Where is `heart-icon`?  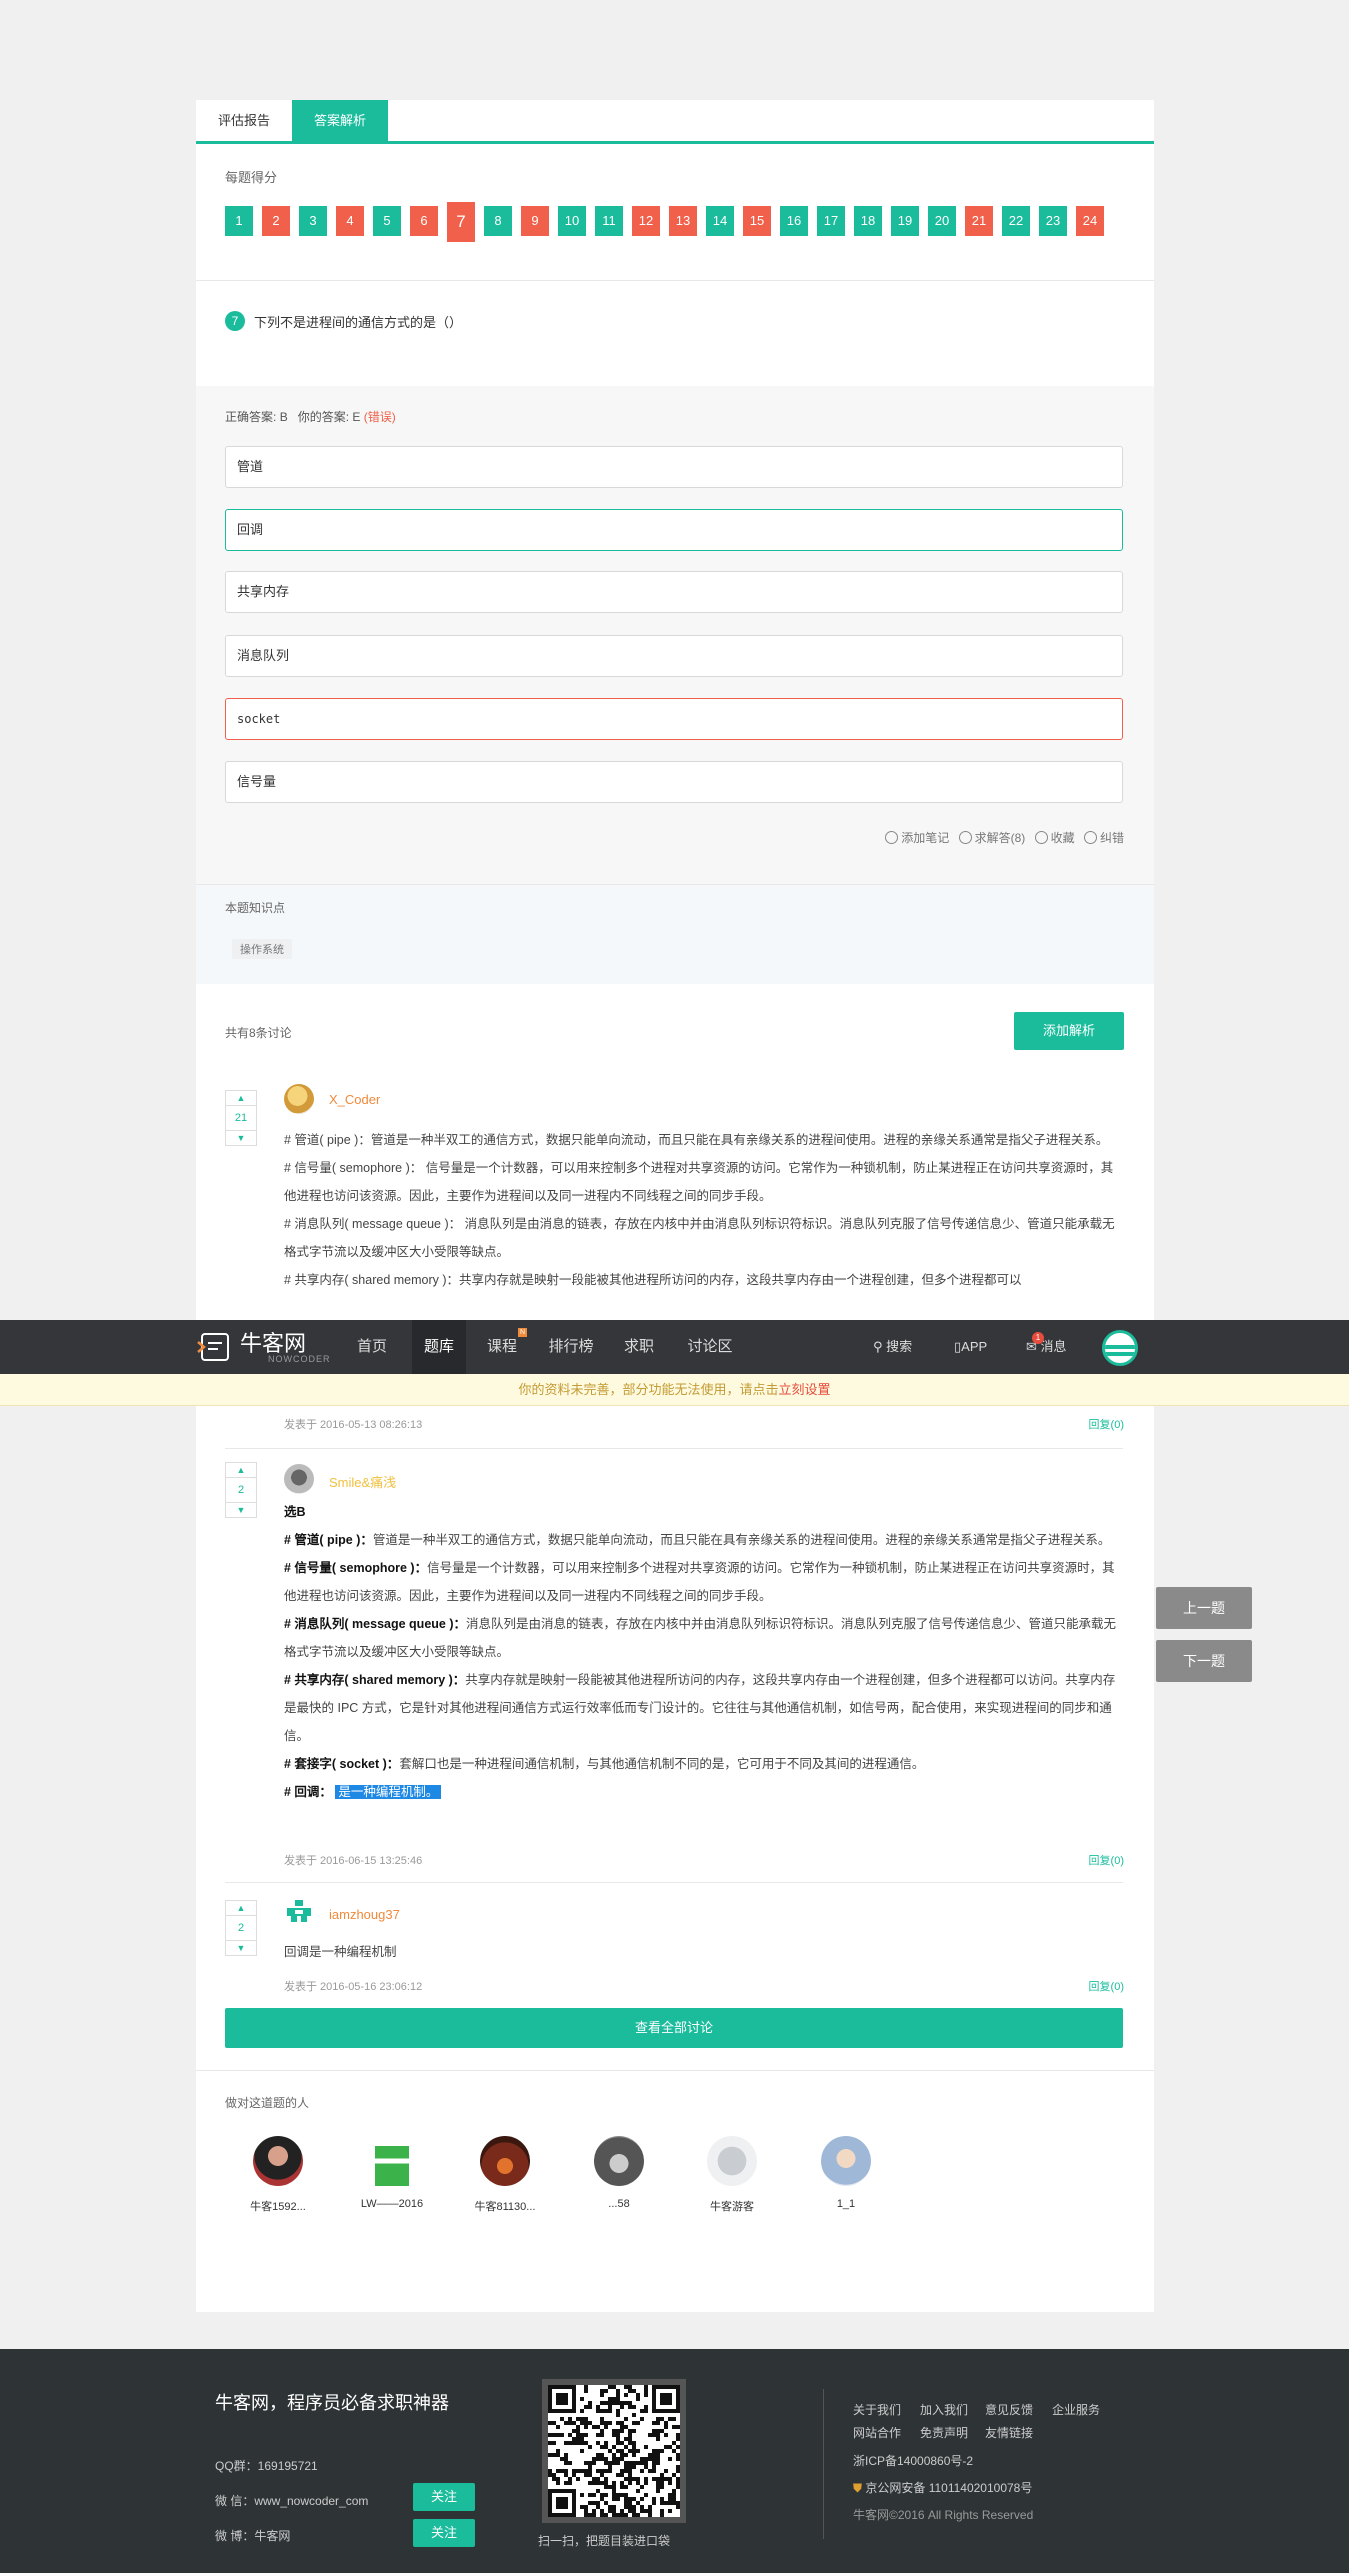
heart-icon is located at coordinates (1041, 837).